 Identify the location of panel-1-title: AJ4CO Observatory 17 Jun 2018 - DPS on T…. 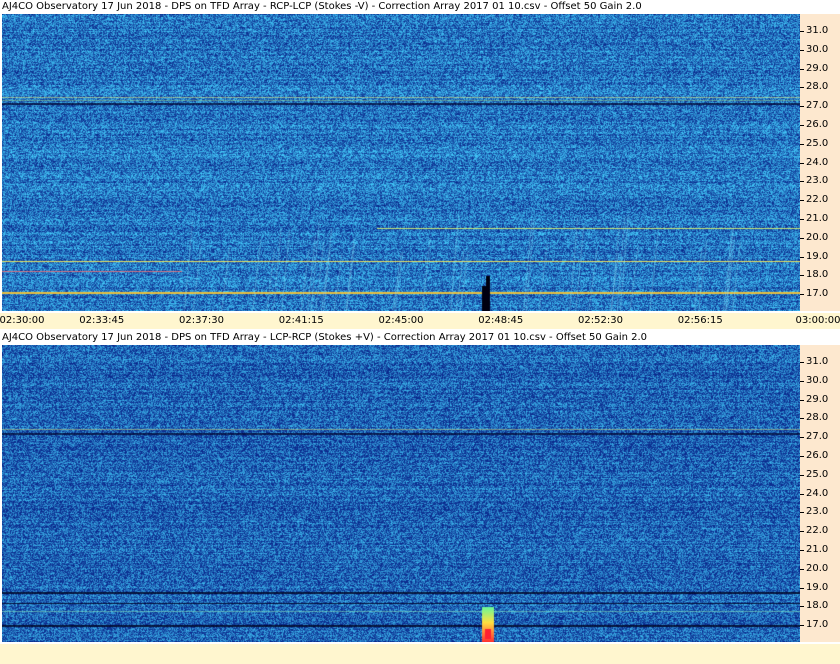
(420, 7).